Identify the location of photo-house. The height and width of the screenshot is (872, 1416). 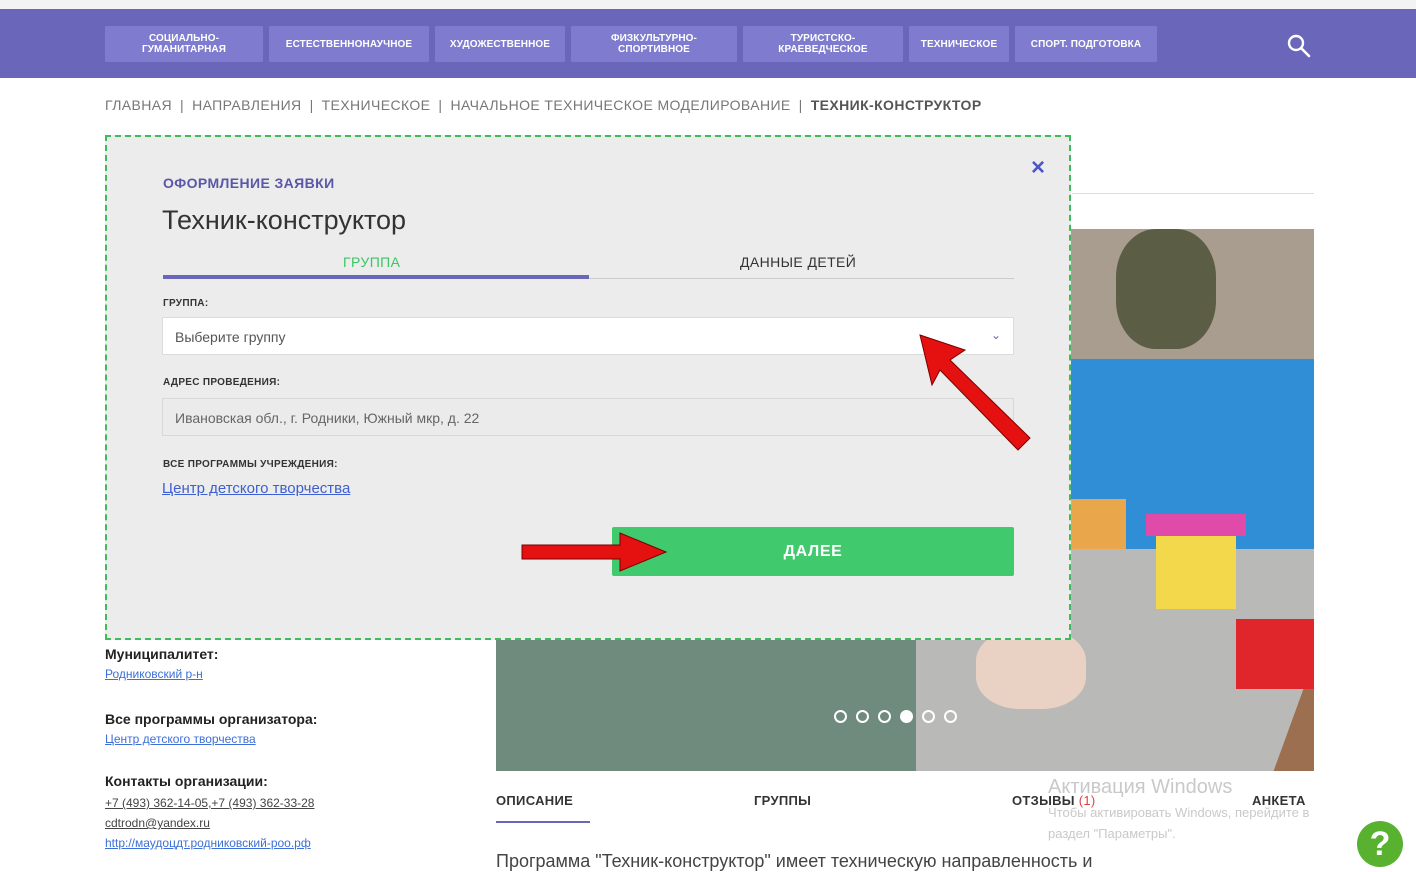
(1196, 569).